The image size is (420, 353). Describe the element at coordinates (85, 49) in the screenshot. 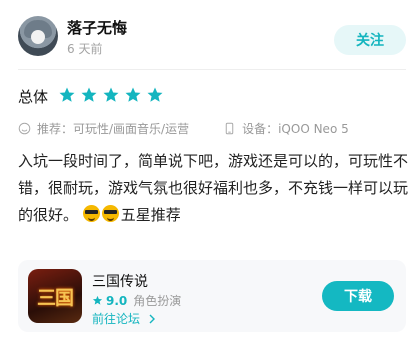

I see `post-time: 6 天前` at that location.